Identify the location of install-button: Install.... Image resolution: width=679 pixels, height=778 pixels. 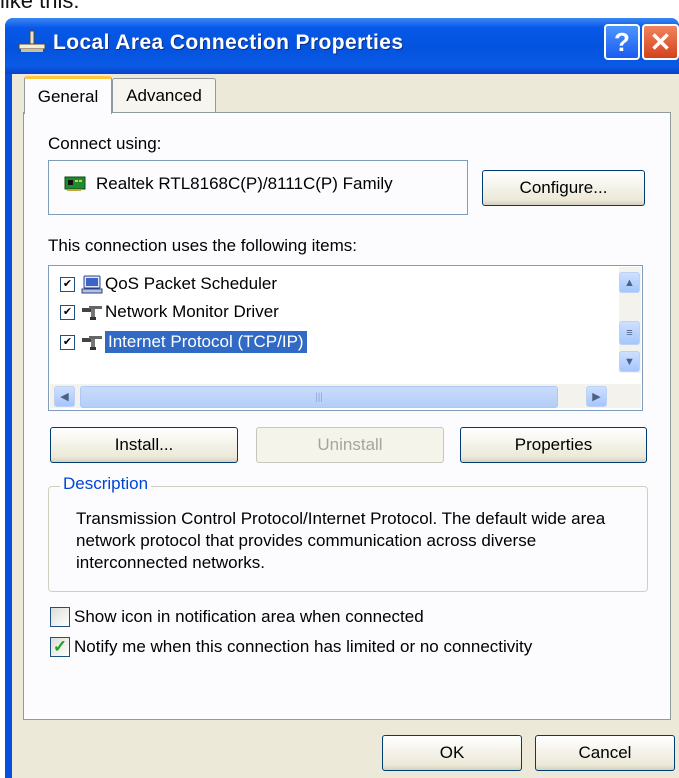
(144, 445).